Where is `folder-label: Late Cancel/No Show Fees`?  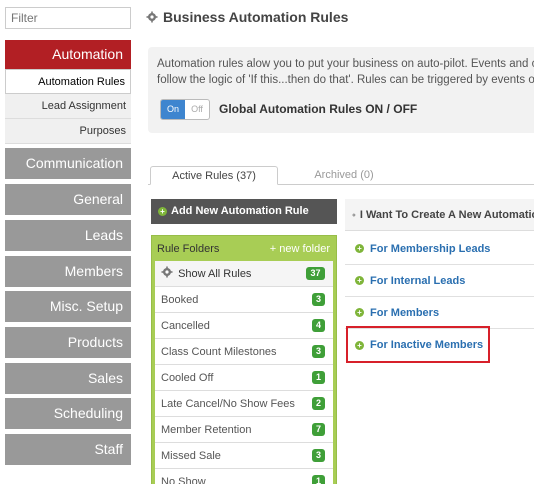 folder-label: Late Cancel/No Show Fees is located at coordinates (228, 404).